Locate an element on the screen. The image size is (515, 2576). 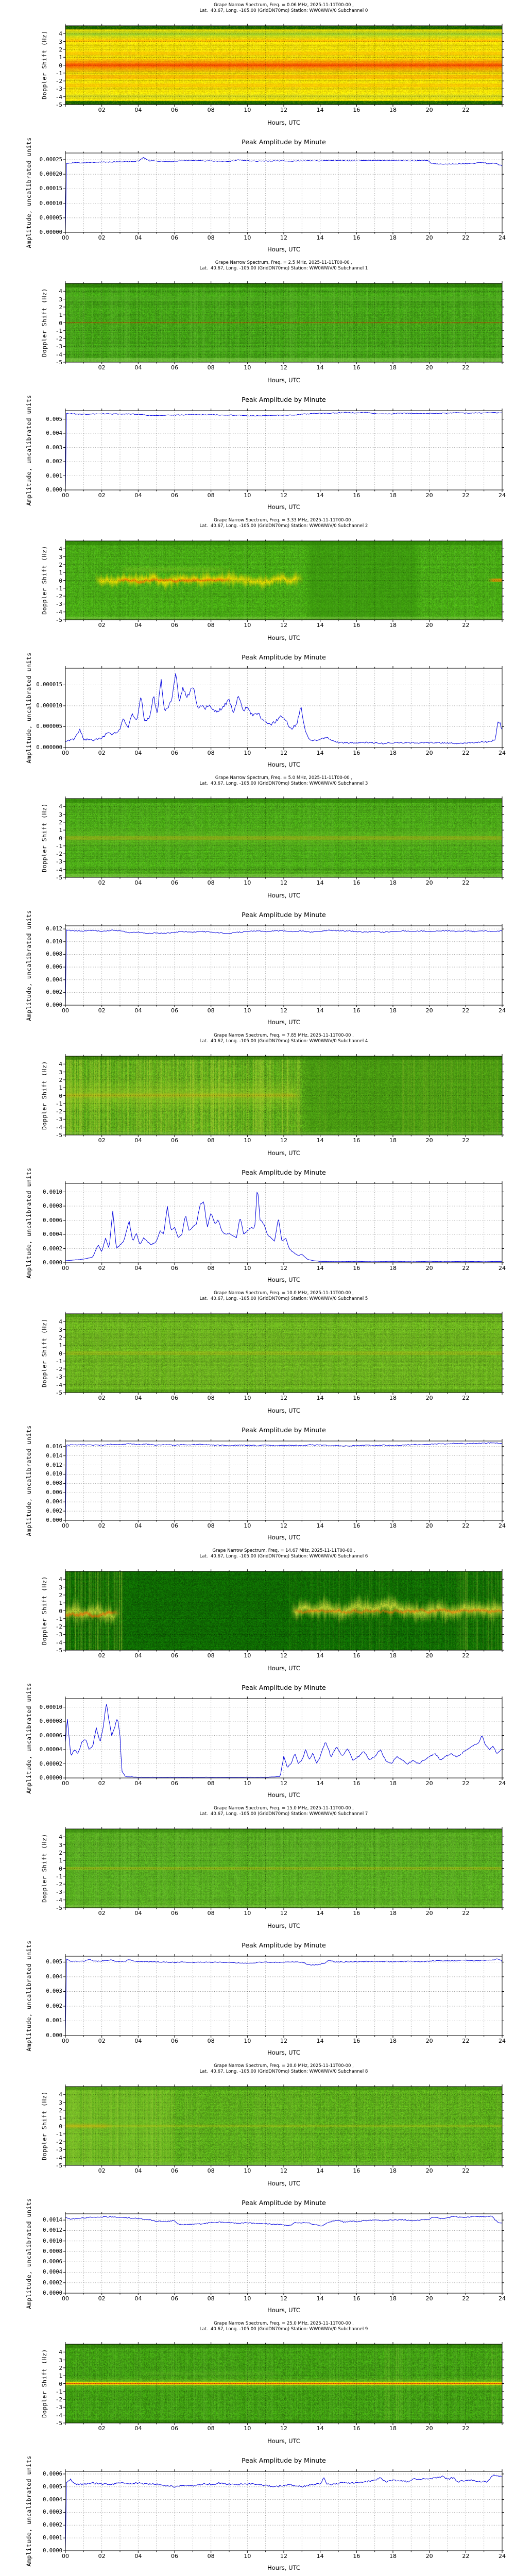
tick-label: 0.0006 is located at coordinates (52, 2473).